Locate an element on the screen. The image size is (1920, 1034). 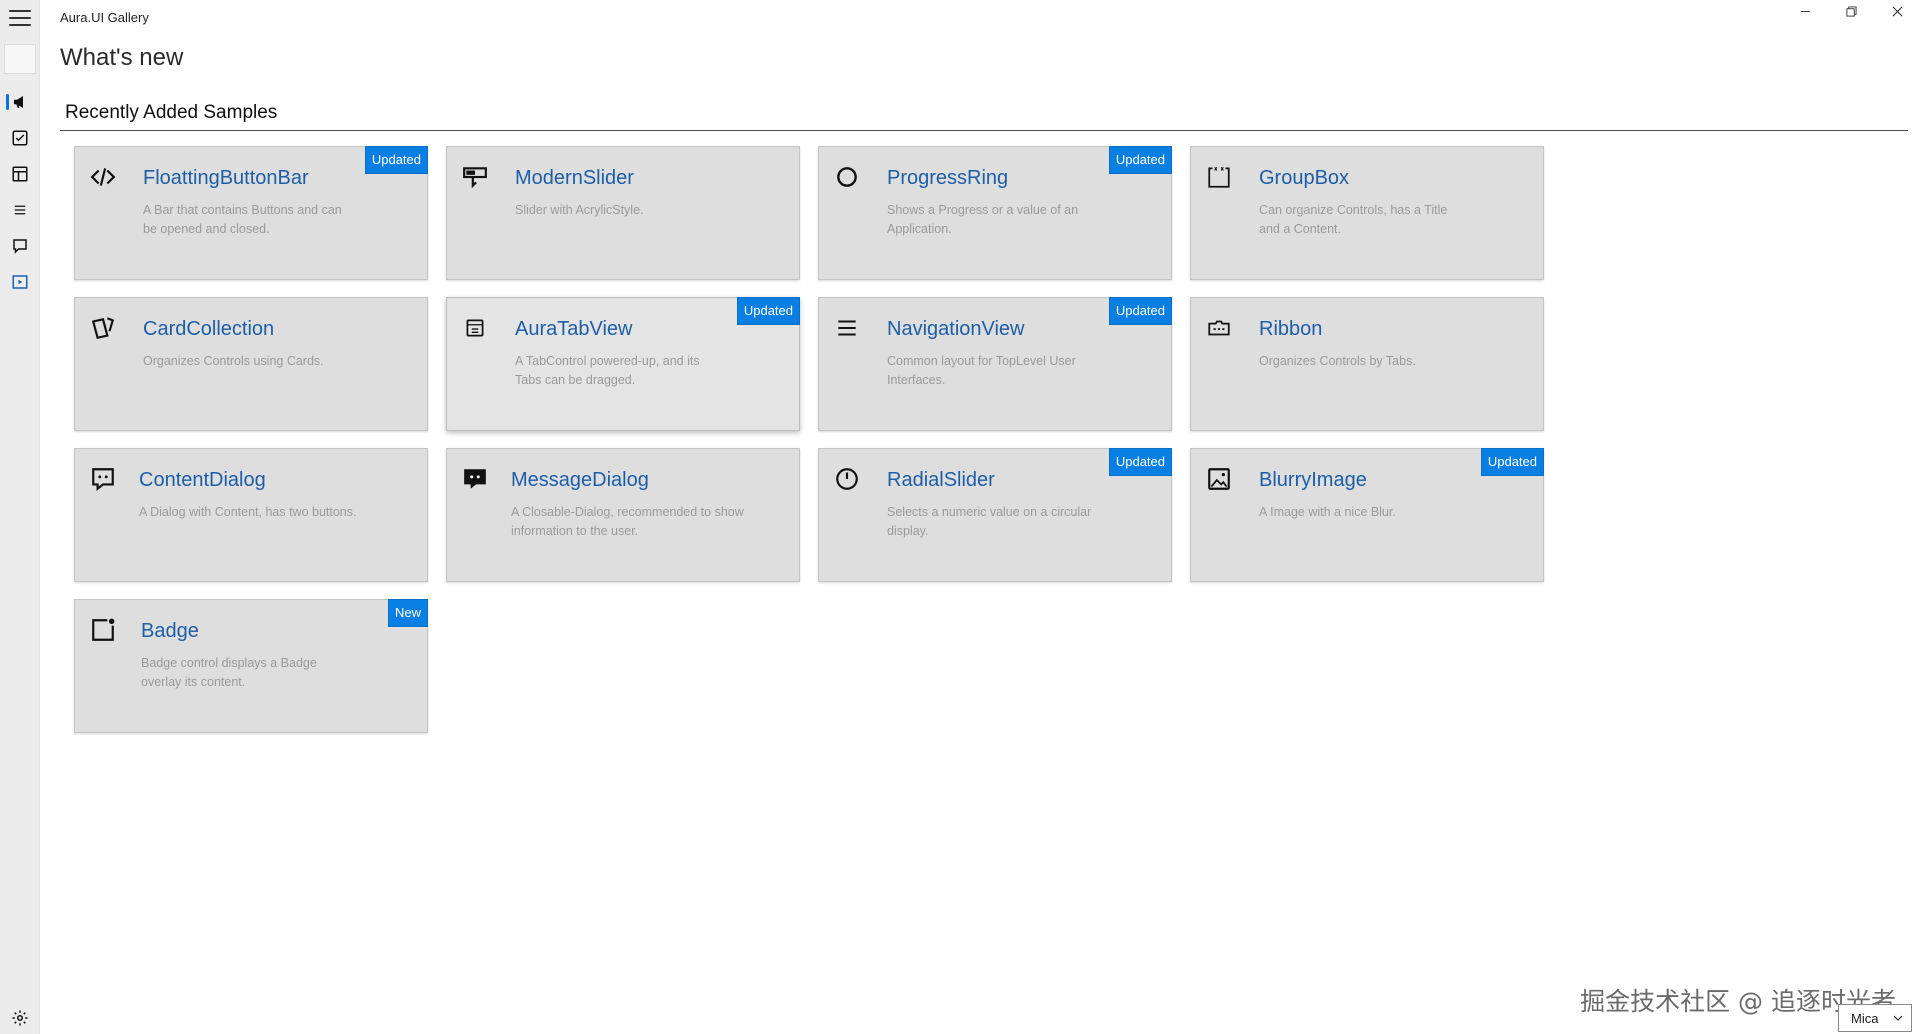
window-title: Aura.UI Gallery is located at coordinates (104, 17).